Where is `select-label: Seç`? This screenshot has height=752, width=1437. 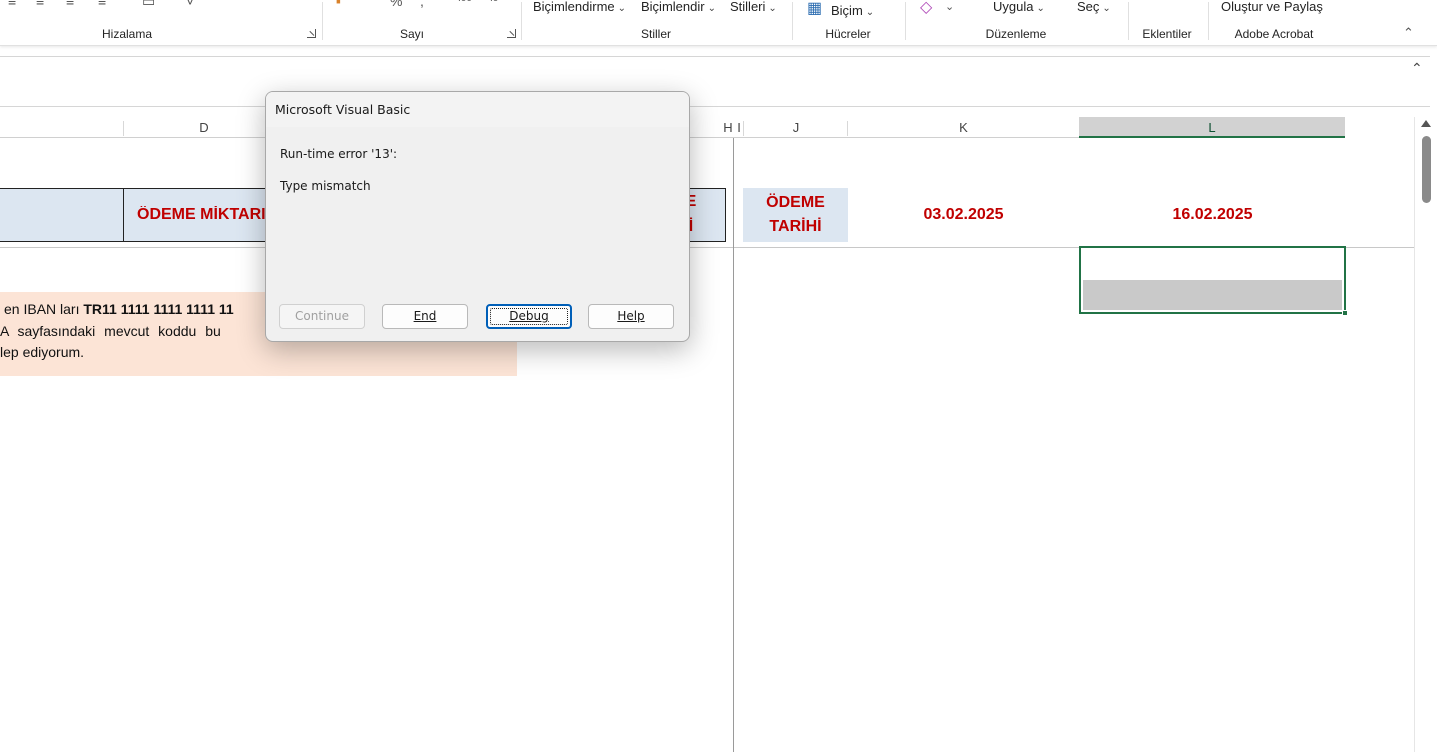 select-label: Seç is located at coordinates (1088, 7).